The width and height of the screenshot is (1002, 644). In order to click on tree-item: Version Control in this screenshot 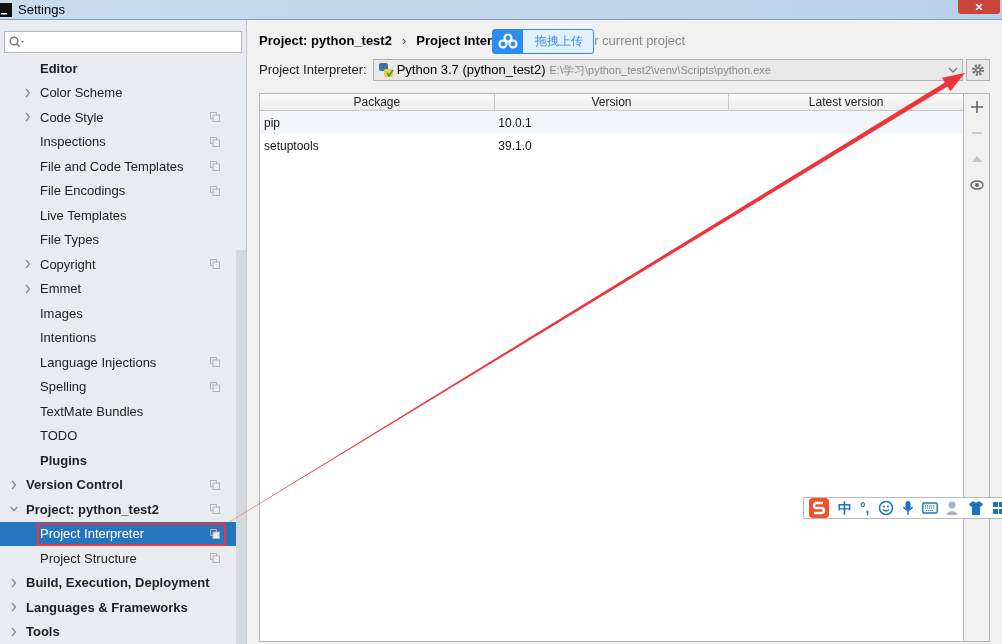, I will do `click(118, 484)`.